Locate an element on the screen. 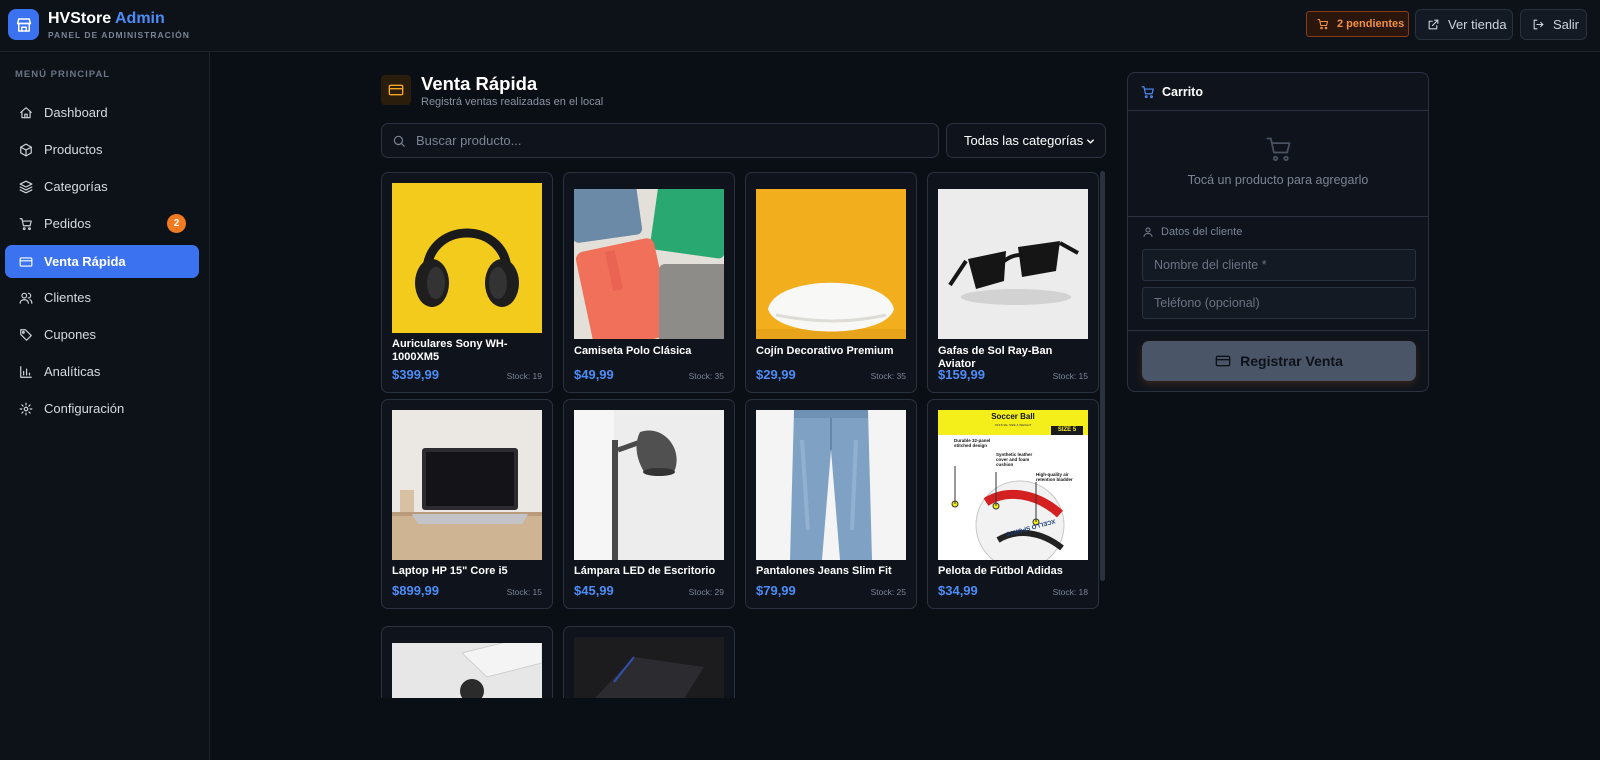 The image size is (1600, 760). product-price: $79,99 is located at coordinates (776, 590).